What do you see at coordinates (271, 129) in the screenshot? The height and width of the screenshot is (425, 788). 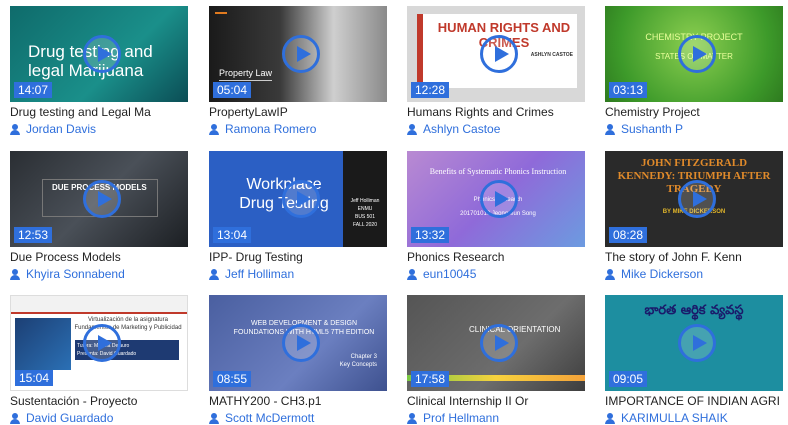 I see `author-name: Ramona Romero` at bounding box center [271, 129].